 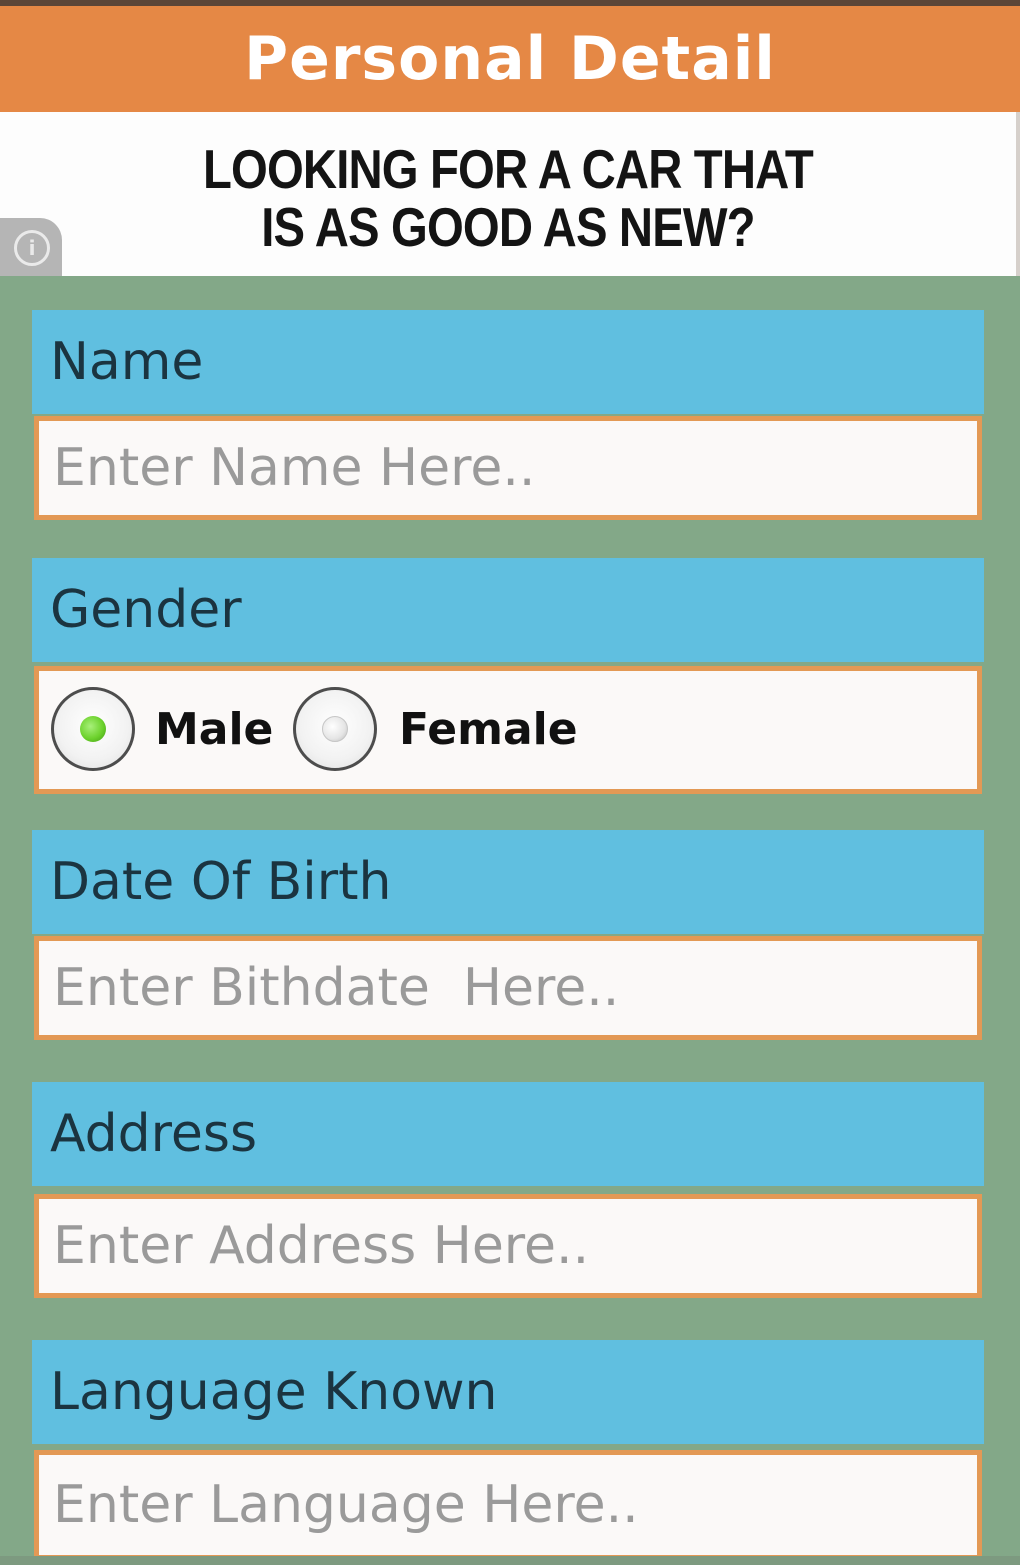 I want to click on name-input, so click(x=508, y=468).